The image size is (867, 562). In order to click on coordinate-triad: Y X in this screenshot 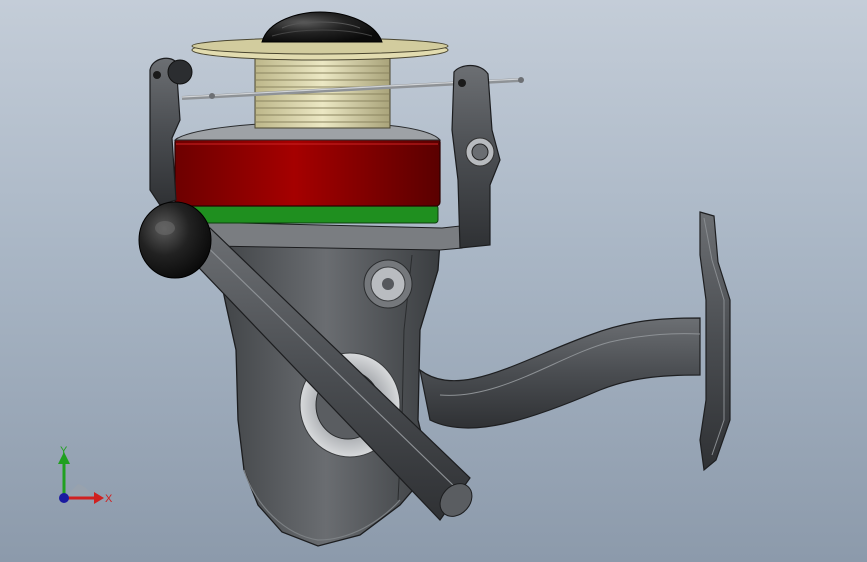, I will do `click(85, 475)`.